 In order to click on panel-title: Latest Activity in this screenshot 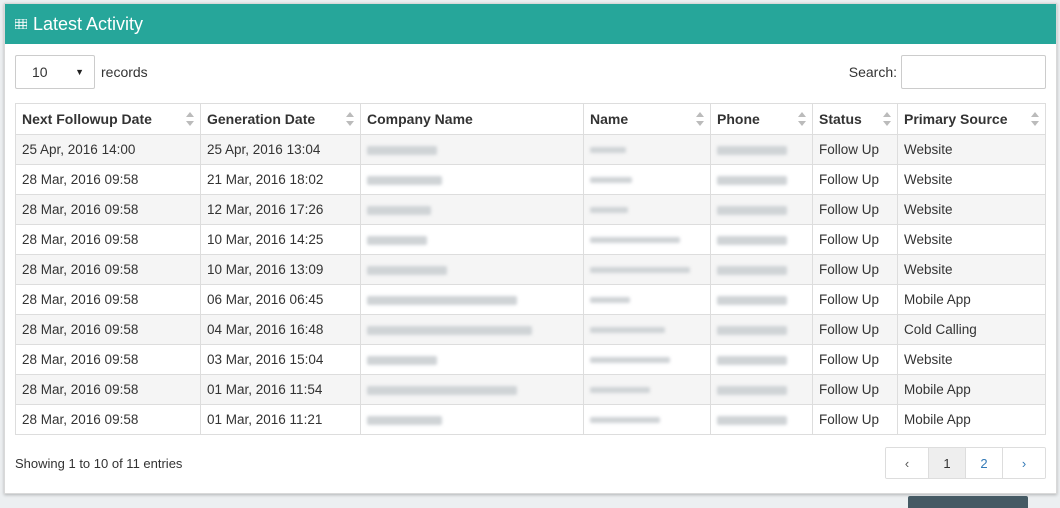, I will do `click(88, 23)`.